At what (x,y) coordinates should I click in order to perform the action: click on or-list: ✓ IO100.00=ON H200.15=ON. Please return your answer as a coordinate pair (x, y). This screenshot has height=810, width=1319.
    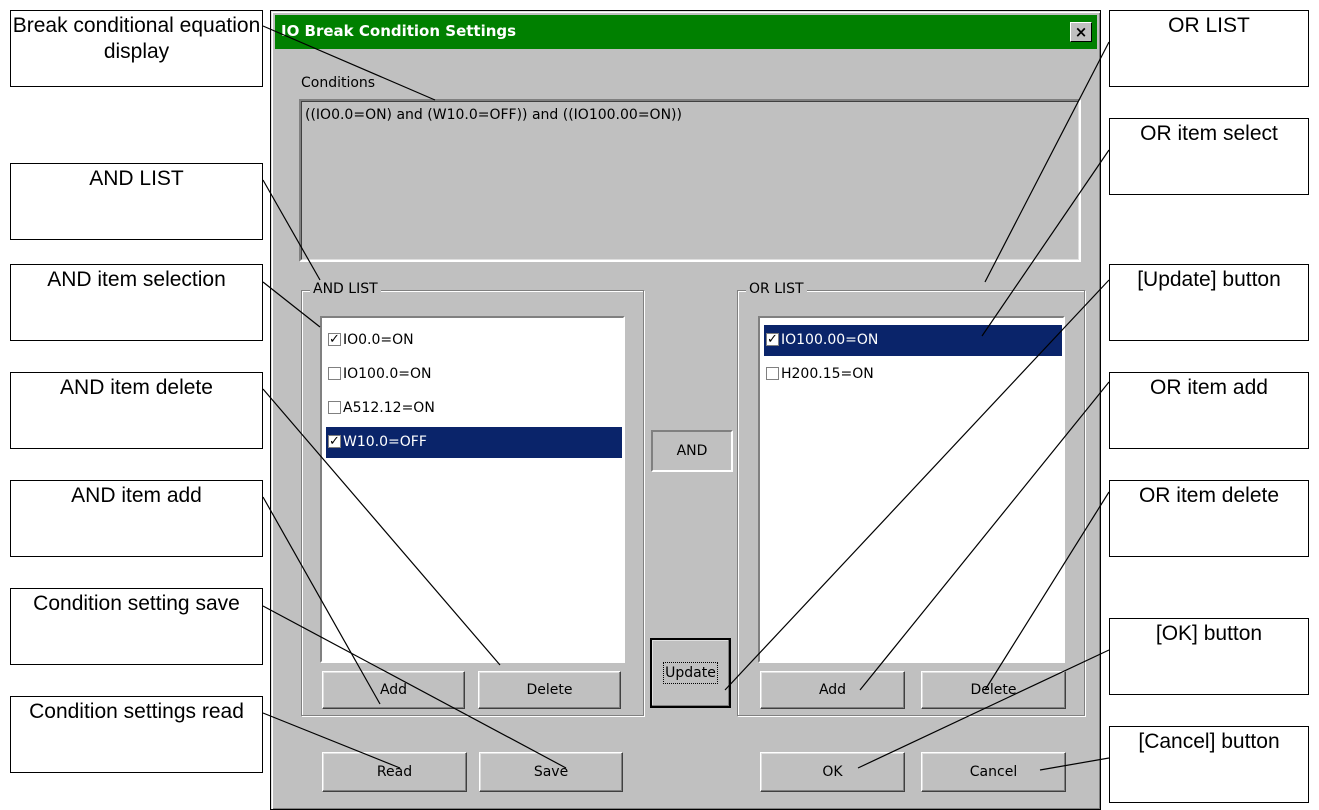
    Looking at the image, I should click on (911, 489).